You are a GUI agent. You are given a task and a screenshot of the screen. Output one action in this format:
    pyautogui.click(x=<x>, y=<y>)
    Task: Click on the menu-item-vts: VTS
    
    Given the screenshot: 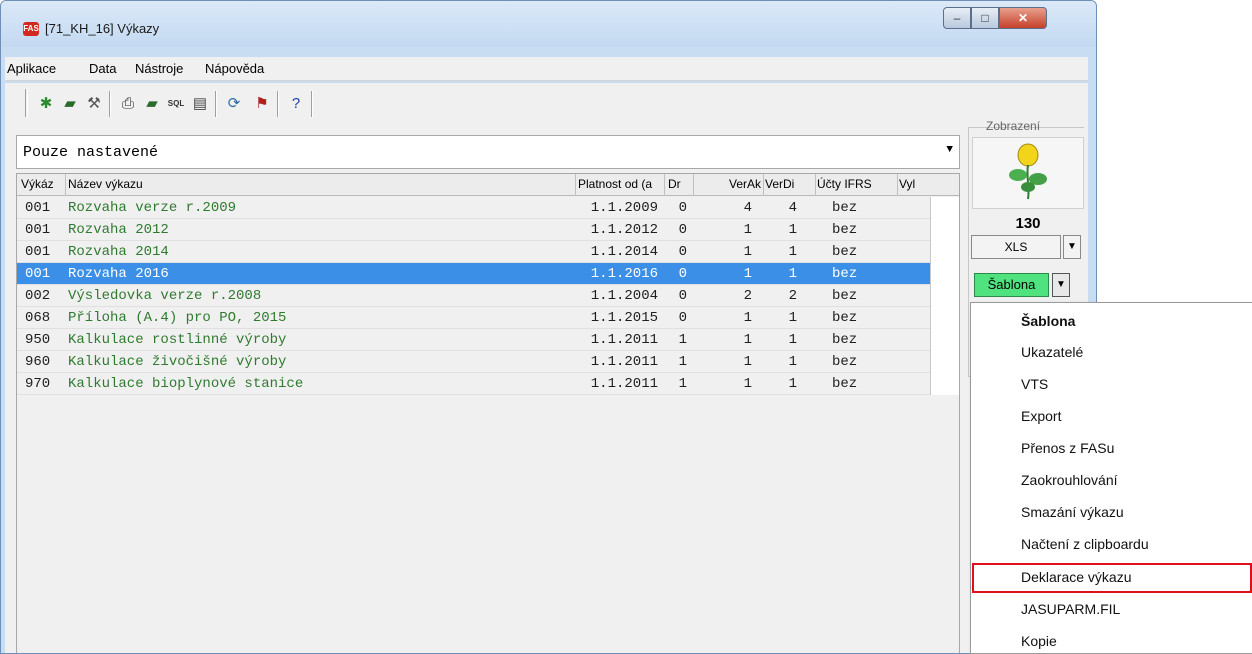 What is the action you would take?
    pyautogui.click(x=1034, y=384)
    